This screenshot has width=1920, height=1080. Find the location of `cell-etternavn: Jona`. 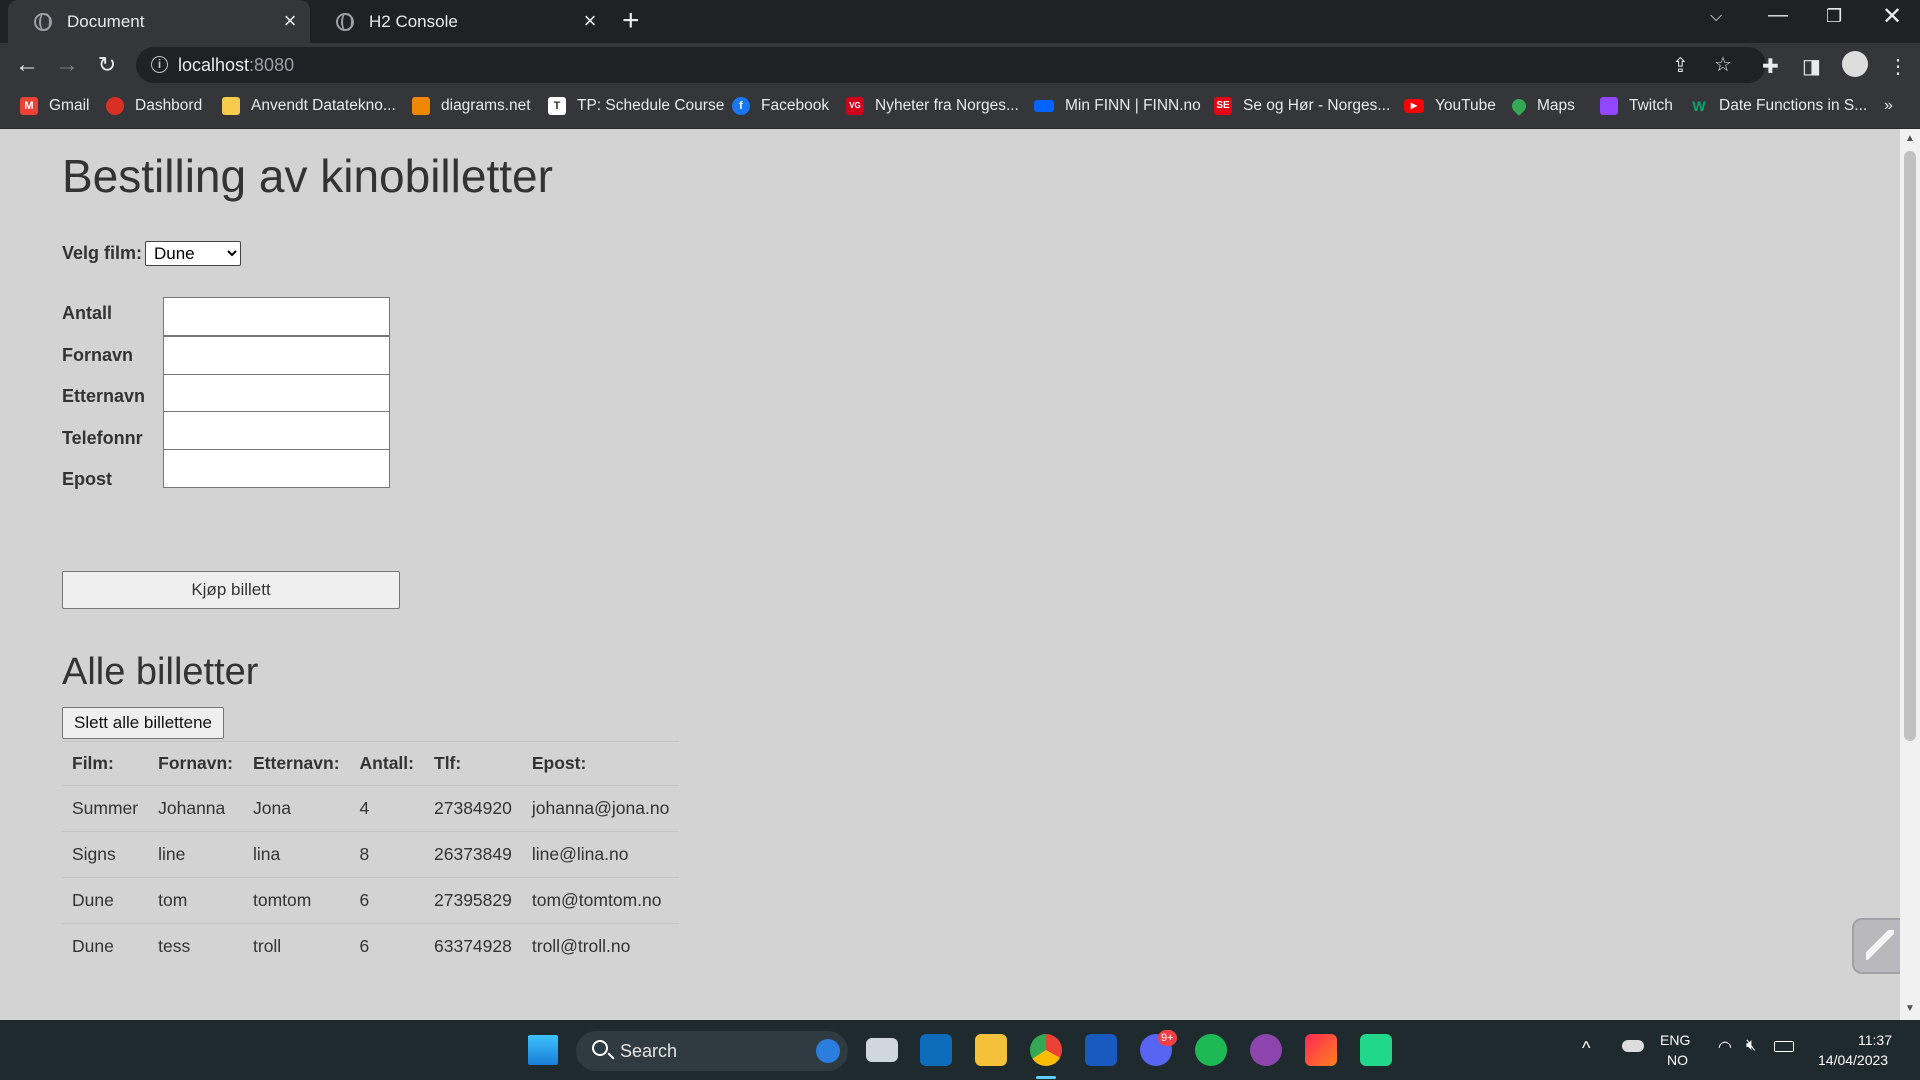

cell-etternavn: Jona is located at coordinates (296, 808).